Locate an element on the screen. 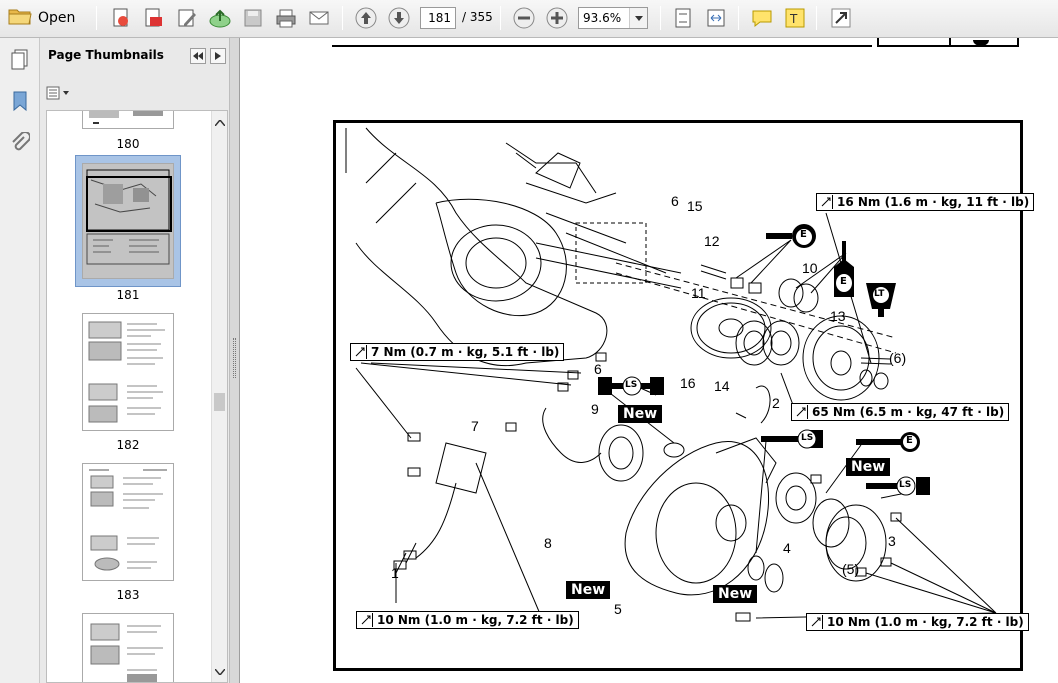 The height and width of the screenshot is (683, 1058). part-number: 12 is located at coordinates (712, 241).